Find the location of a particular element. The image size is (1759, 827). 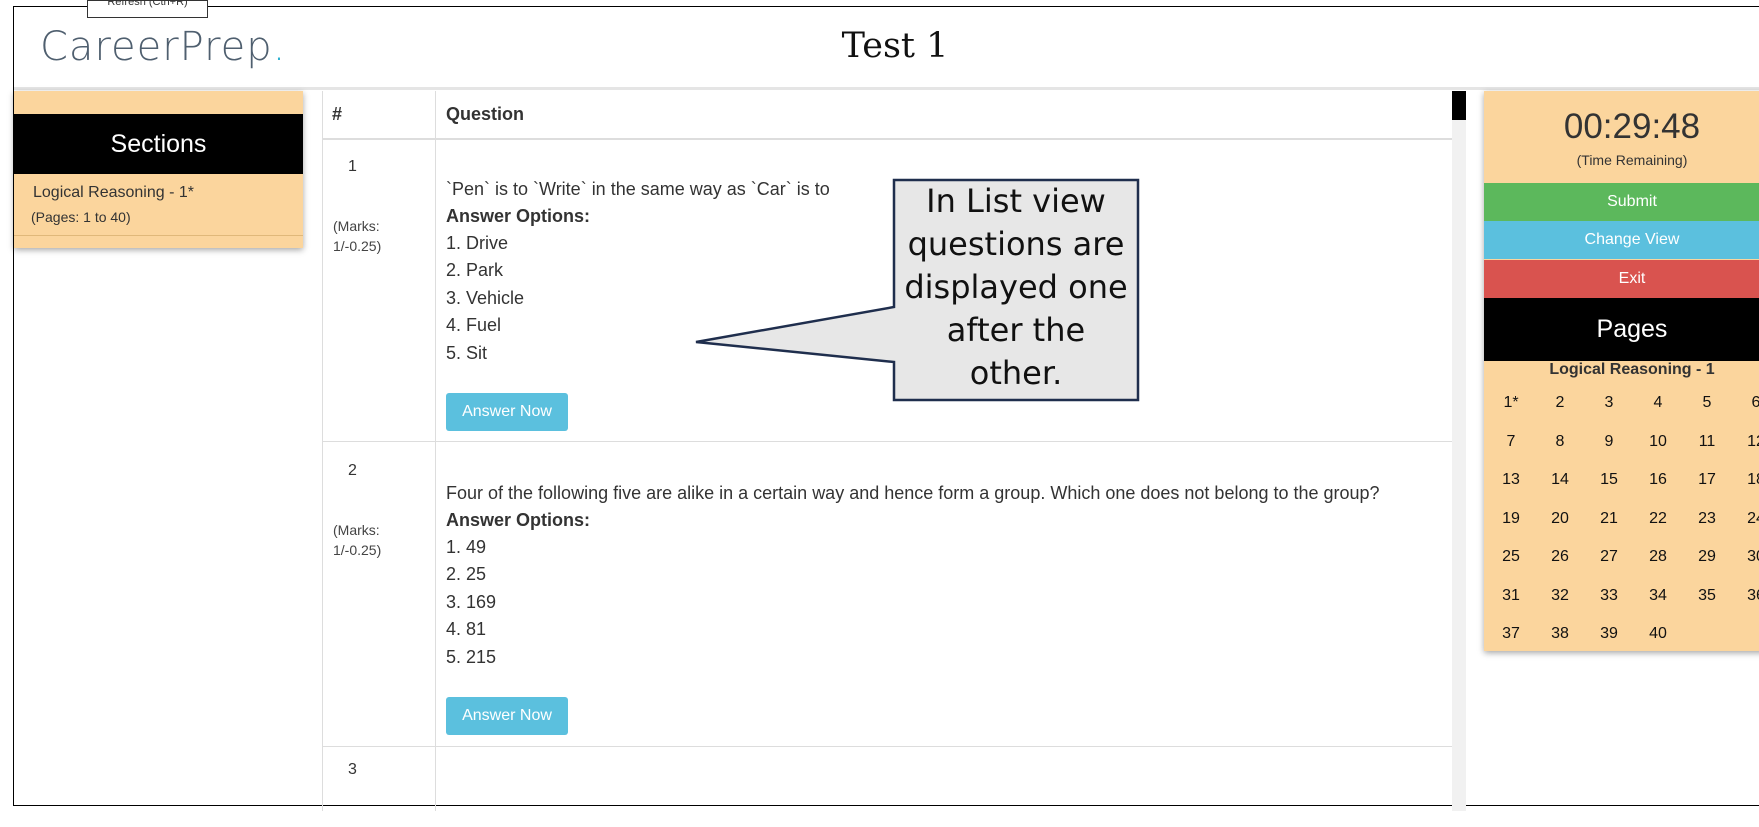

section-item-logical-reasoning: Logical Reasoning - 1* is located at coordinates (113, 193).